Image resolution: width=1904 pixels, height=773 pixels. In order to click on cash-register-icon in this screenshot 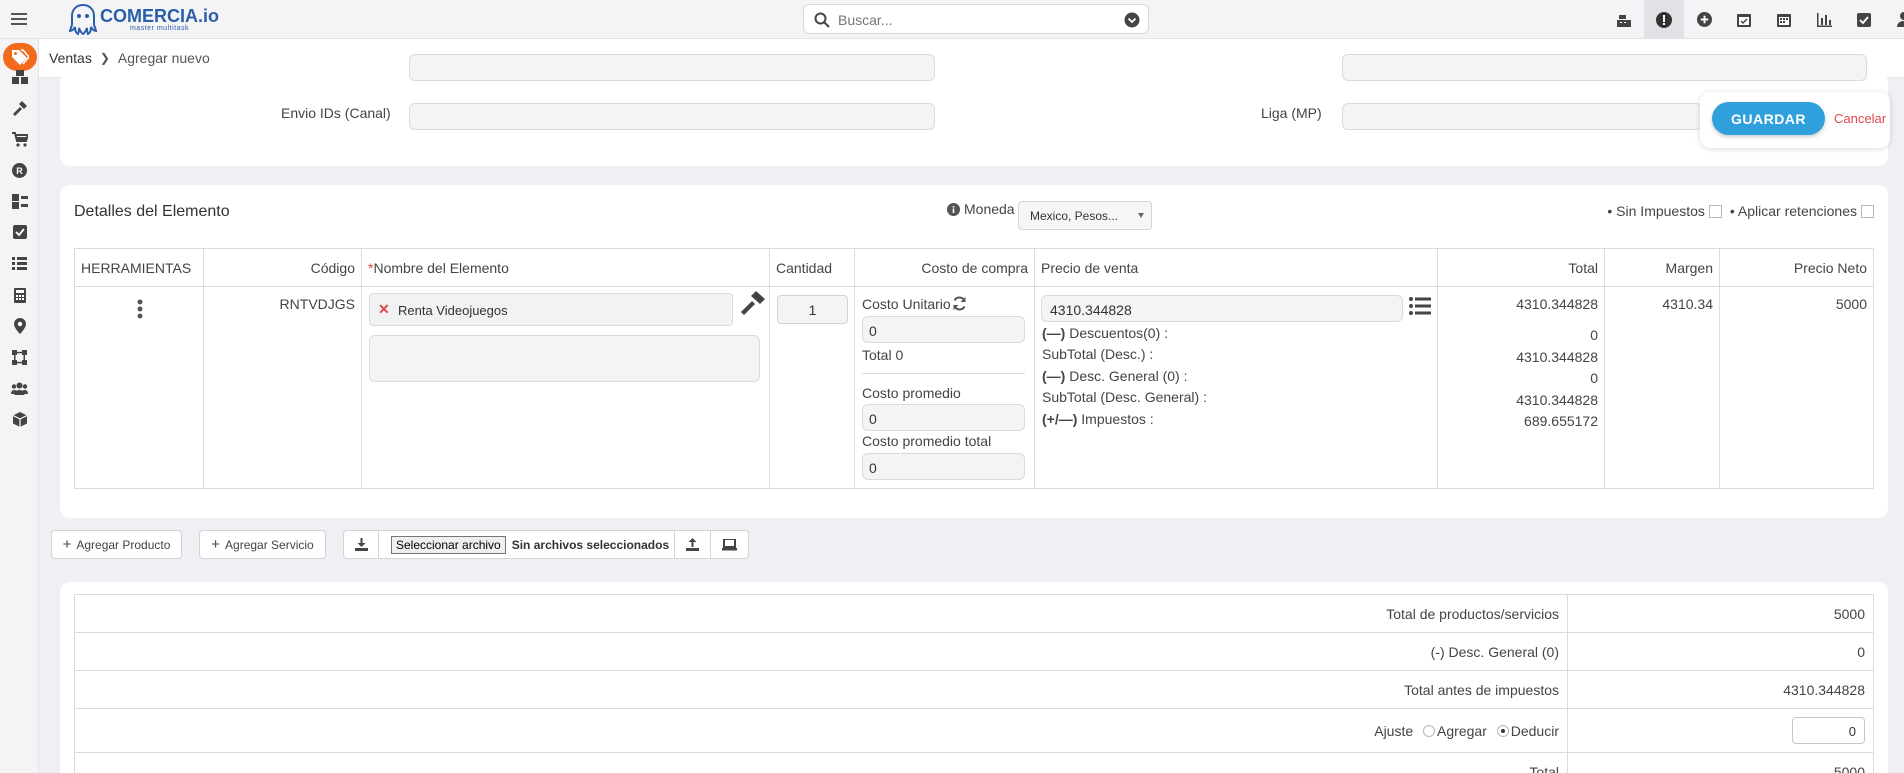, I will do `click(1624, 19)`.